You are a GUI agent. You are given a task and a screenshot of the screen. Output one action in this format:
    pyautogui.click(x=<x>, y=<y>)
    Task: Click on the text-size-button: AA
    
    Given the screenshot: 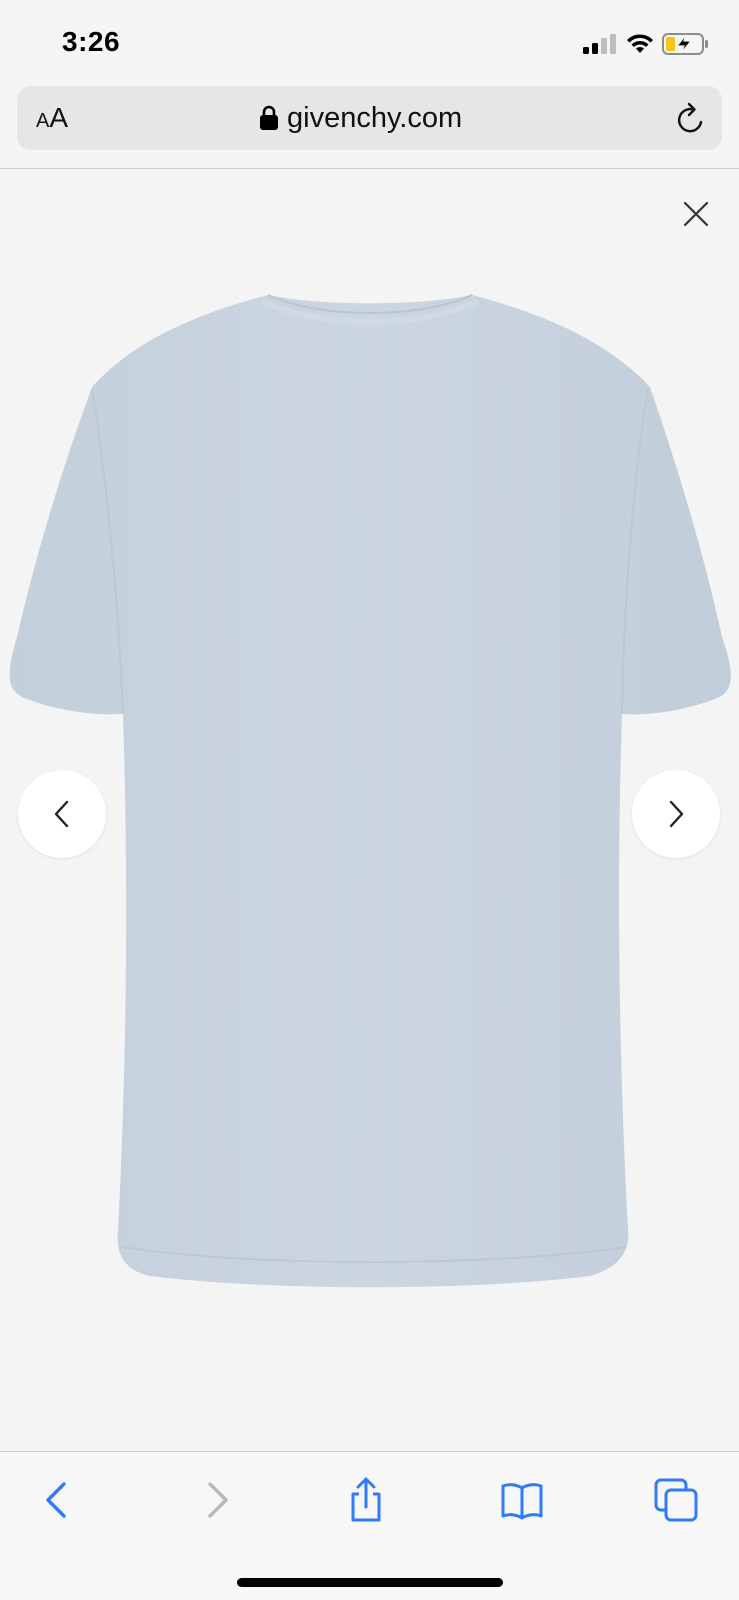 What is the action you would take?
    pyautogui.click(x=52, y=119)
    